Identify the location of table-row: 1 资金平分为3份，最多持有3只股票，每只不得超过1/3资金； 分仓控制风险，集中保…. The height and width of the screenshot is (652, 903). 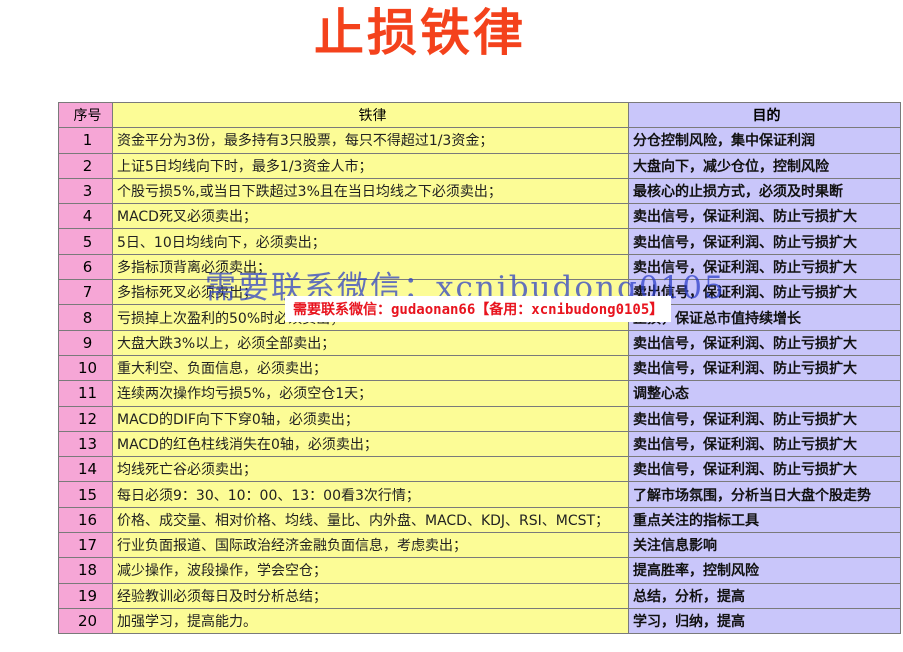
(479, 140).